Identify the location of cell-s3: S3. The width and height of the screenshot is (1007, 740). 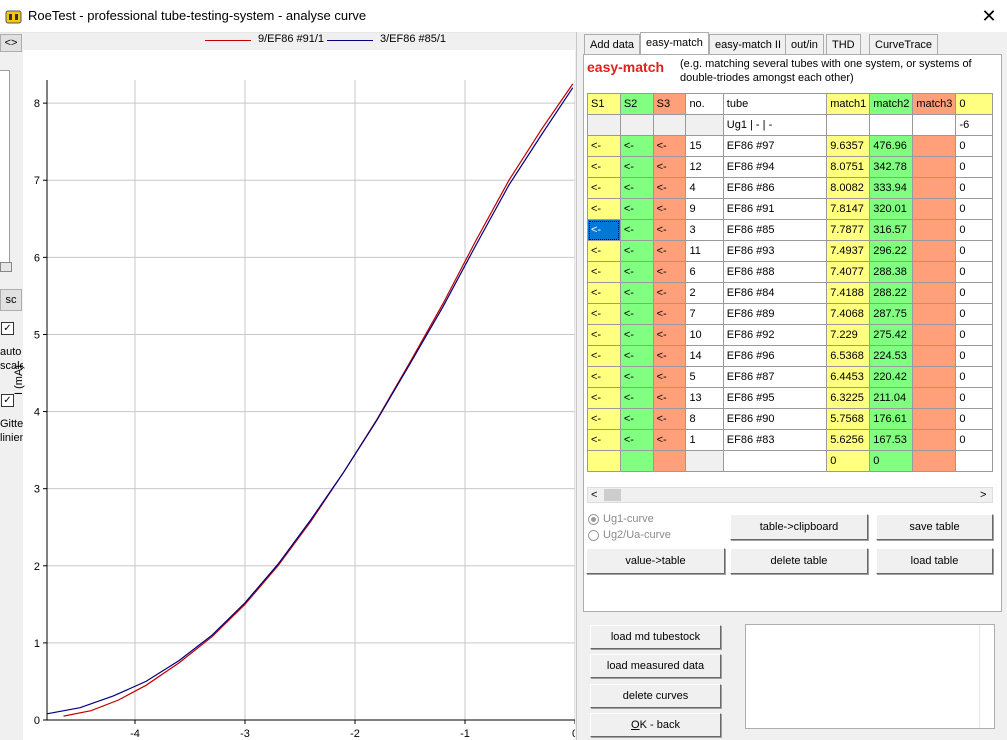
(669, 104).